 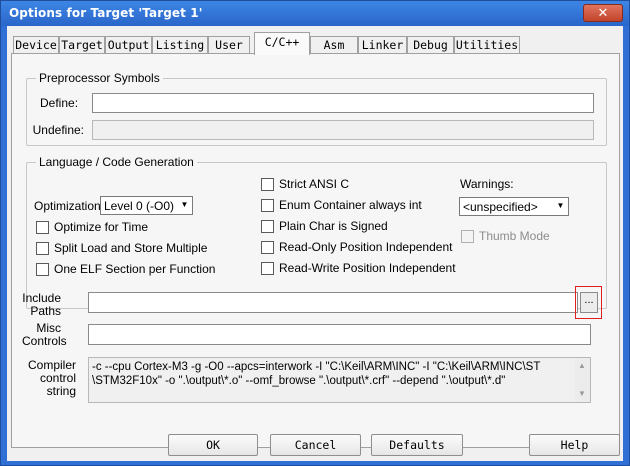 What do you see at coordinates (343, 103) in the screenshot?
I see `define-field` at bounding box center [343, 103].